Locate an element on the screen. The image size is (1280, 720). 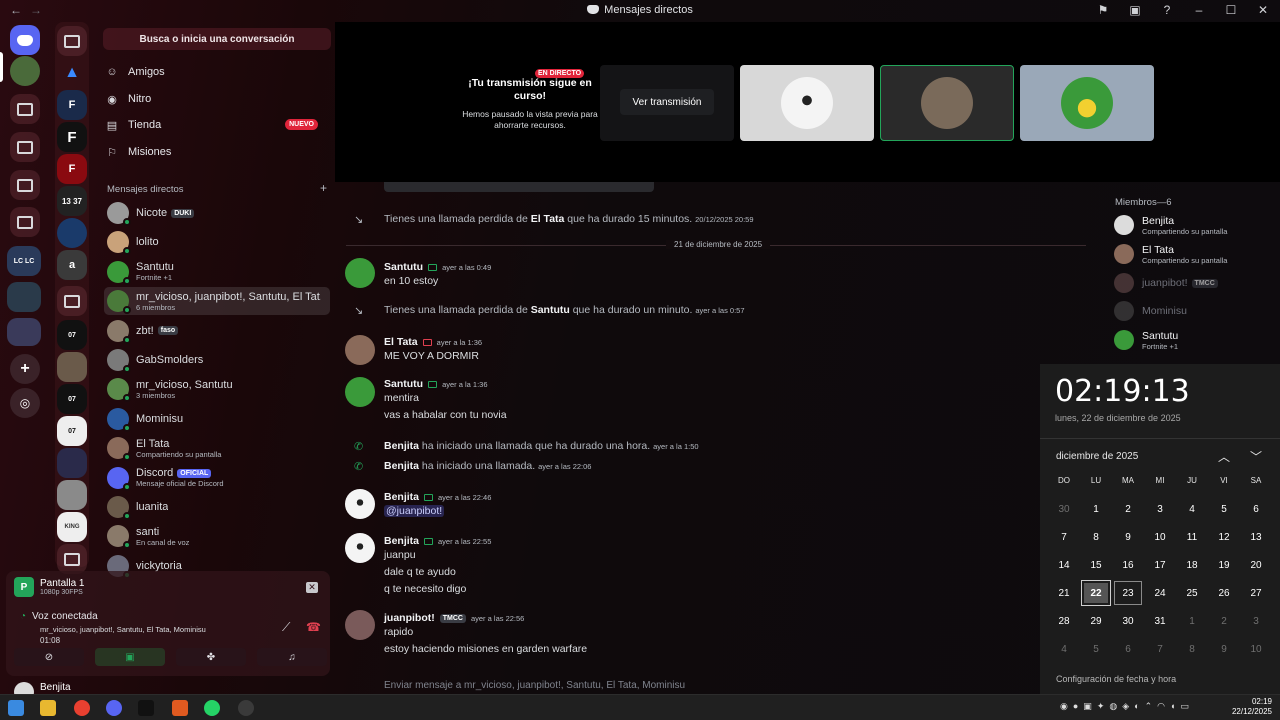
screen-share-button: ▣ is located at coordinates (130, 657).